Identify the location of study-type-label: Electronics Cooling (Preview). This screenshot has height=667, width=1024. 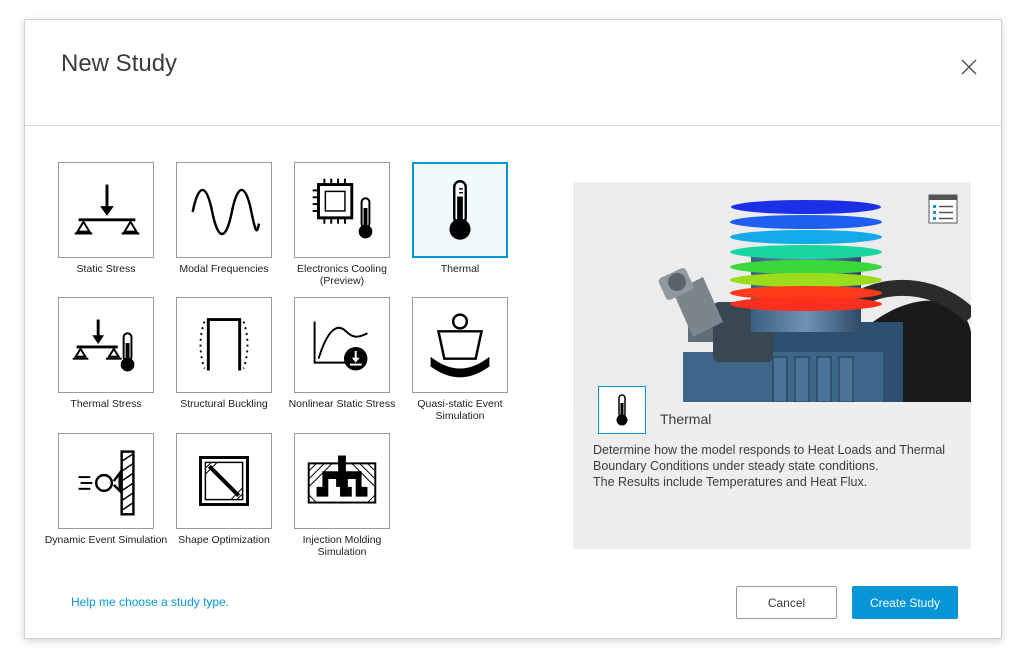
(342, 275).